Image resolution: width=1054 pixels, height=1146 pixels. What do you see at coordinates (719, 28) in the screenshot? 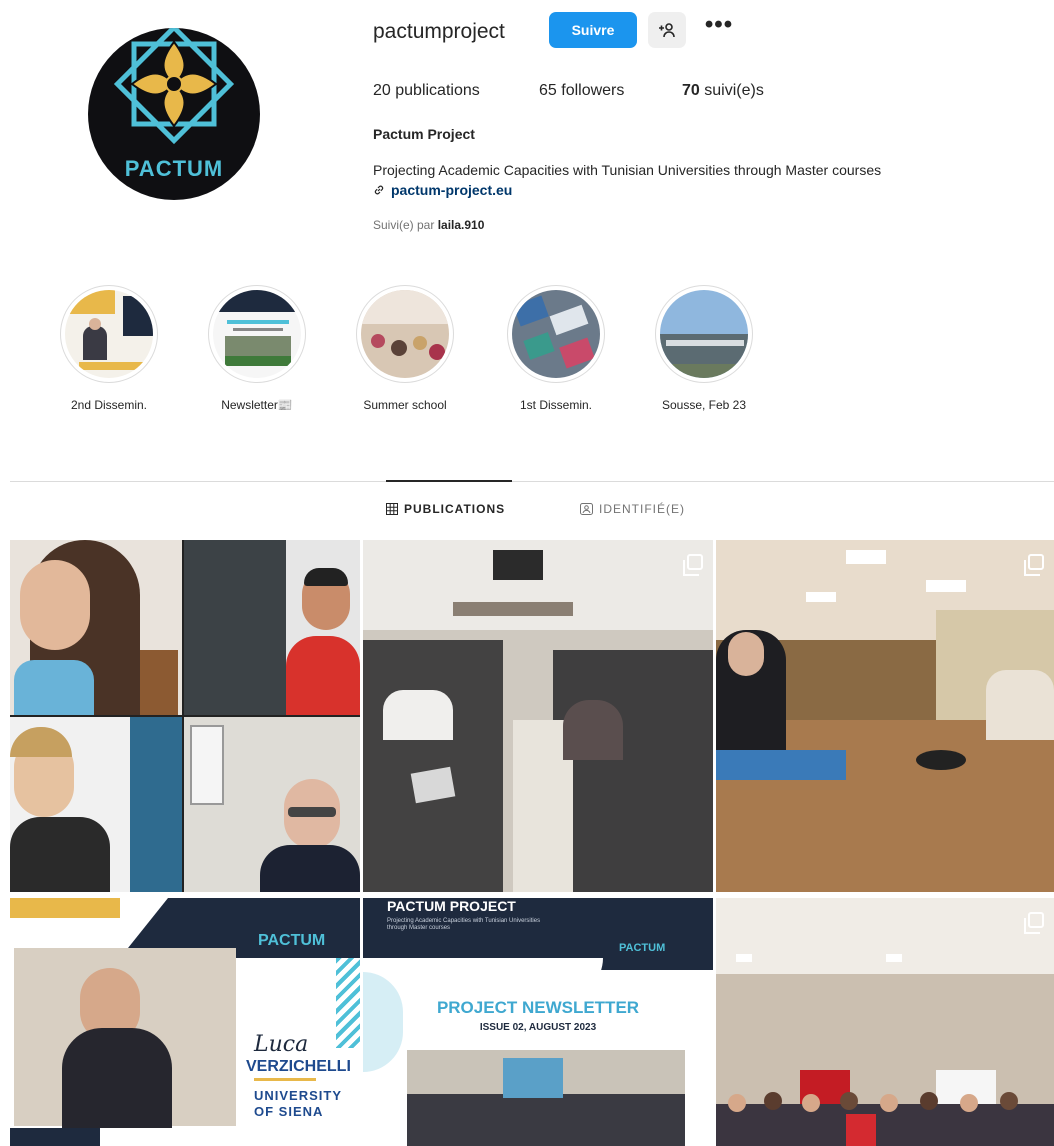
I see `more-options-icon: •••` at bounding box center [719, 28].